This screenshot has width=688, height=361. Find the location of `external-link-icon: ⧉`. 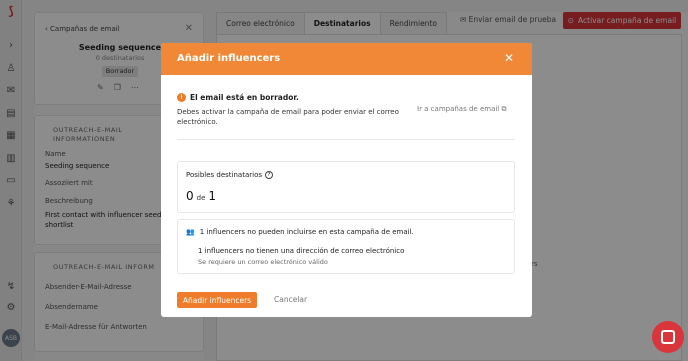

external-link-icon: ⧉ is located at coordinates (504, 109).